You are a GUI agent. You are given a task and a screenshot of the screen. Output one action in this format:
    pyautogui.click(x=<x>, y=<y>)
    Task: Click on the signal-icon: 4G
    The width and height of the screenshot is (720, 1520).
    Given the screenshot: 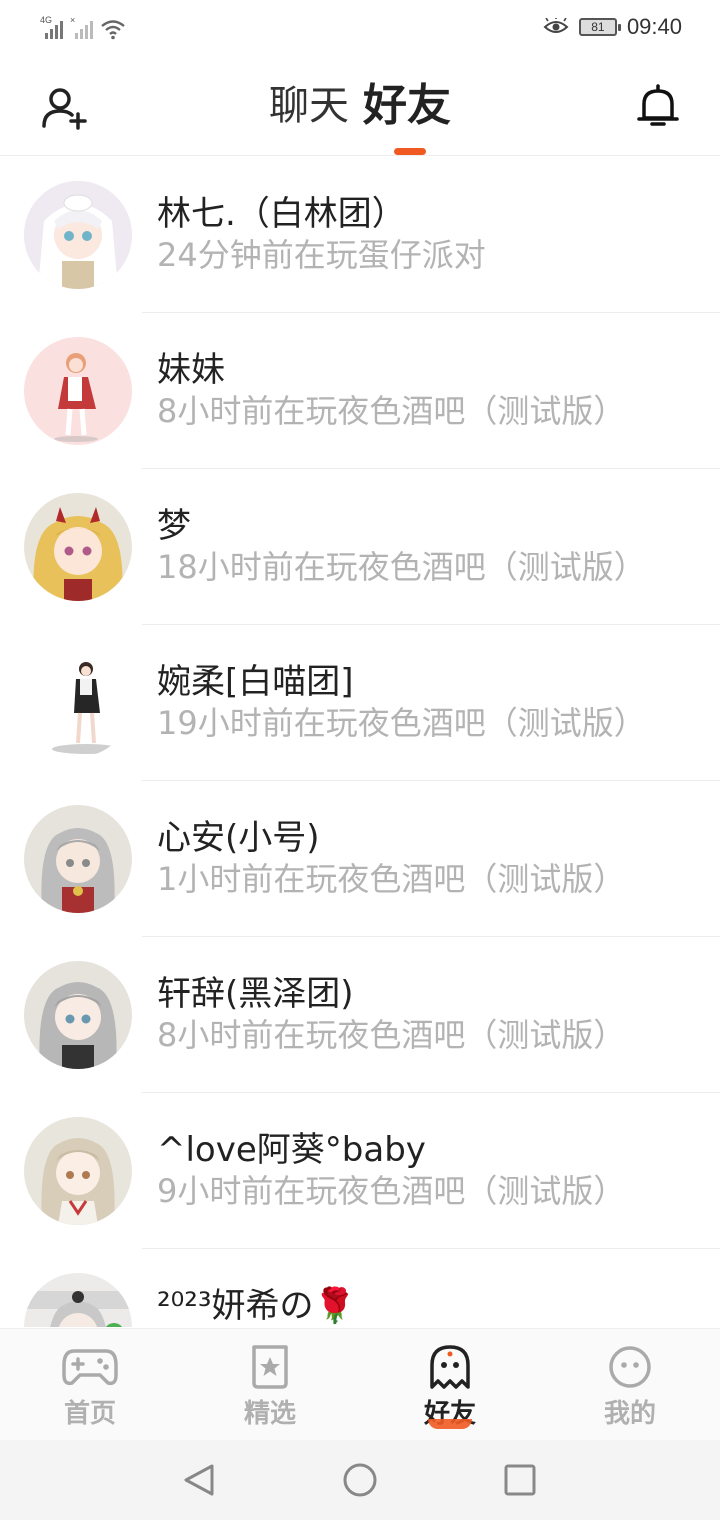 What is the action you would take?
    pyautogui.click(x=52, y=28)
    